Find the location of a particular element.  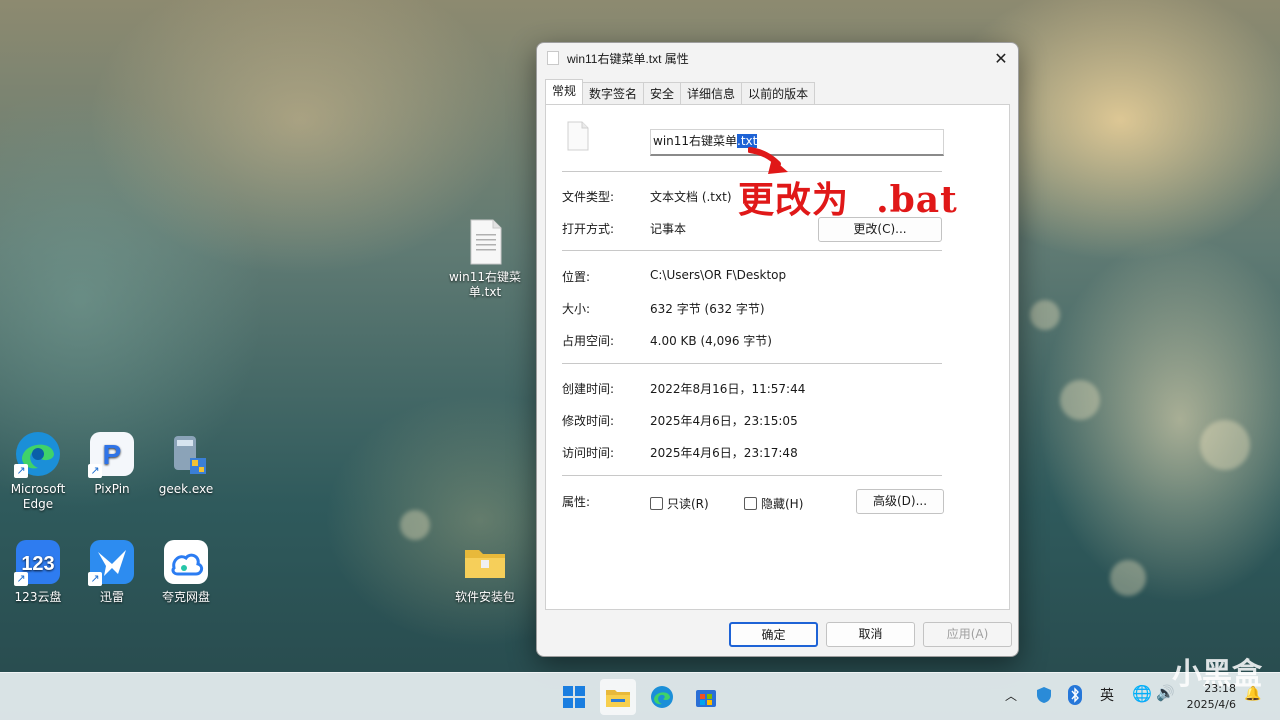

tab-details: 详细信息 is located at coordinates (711, 93).